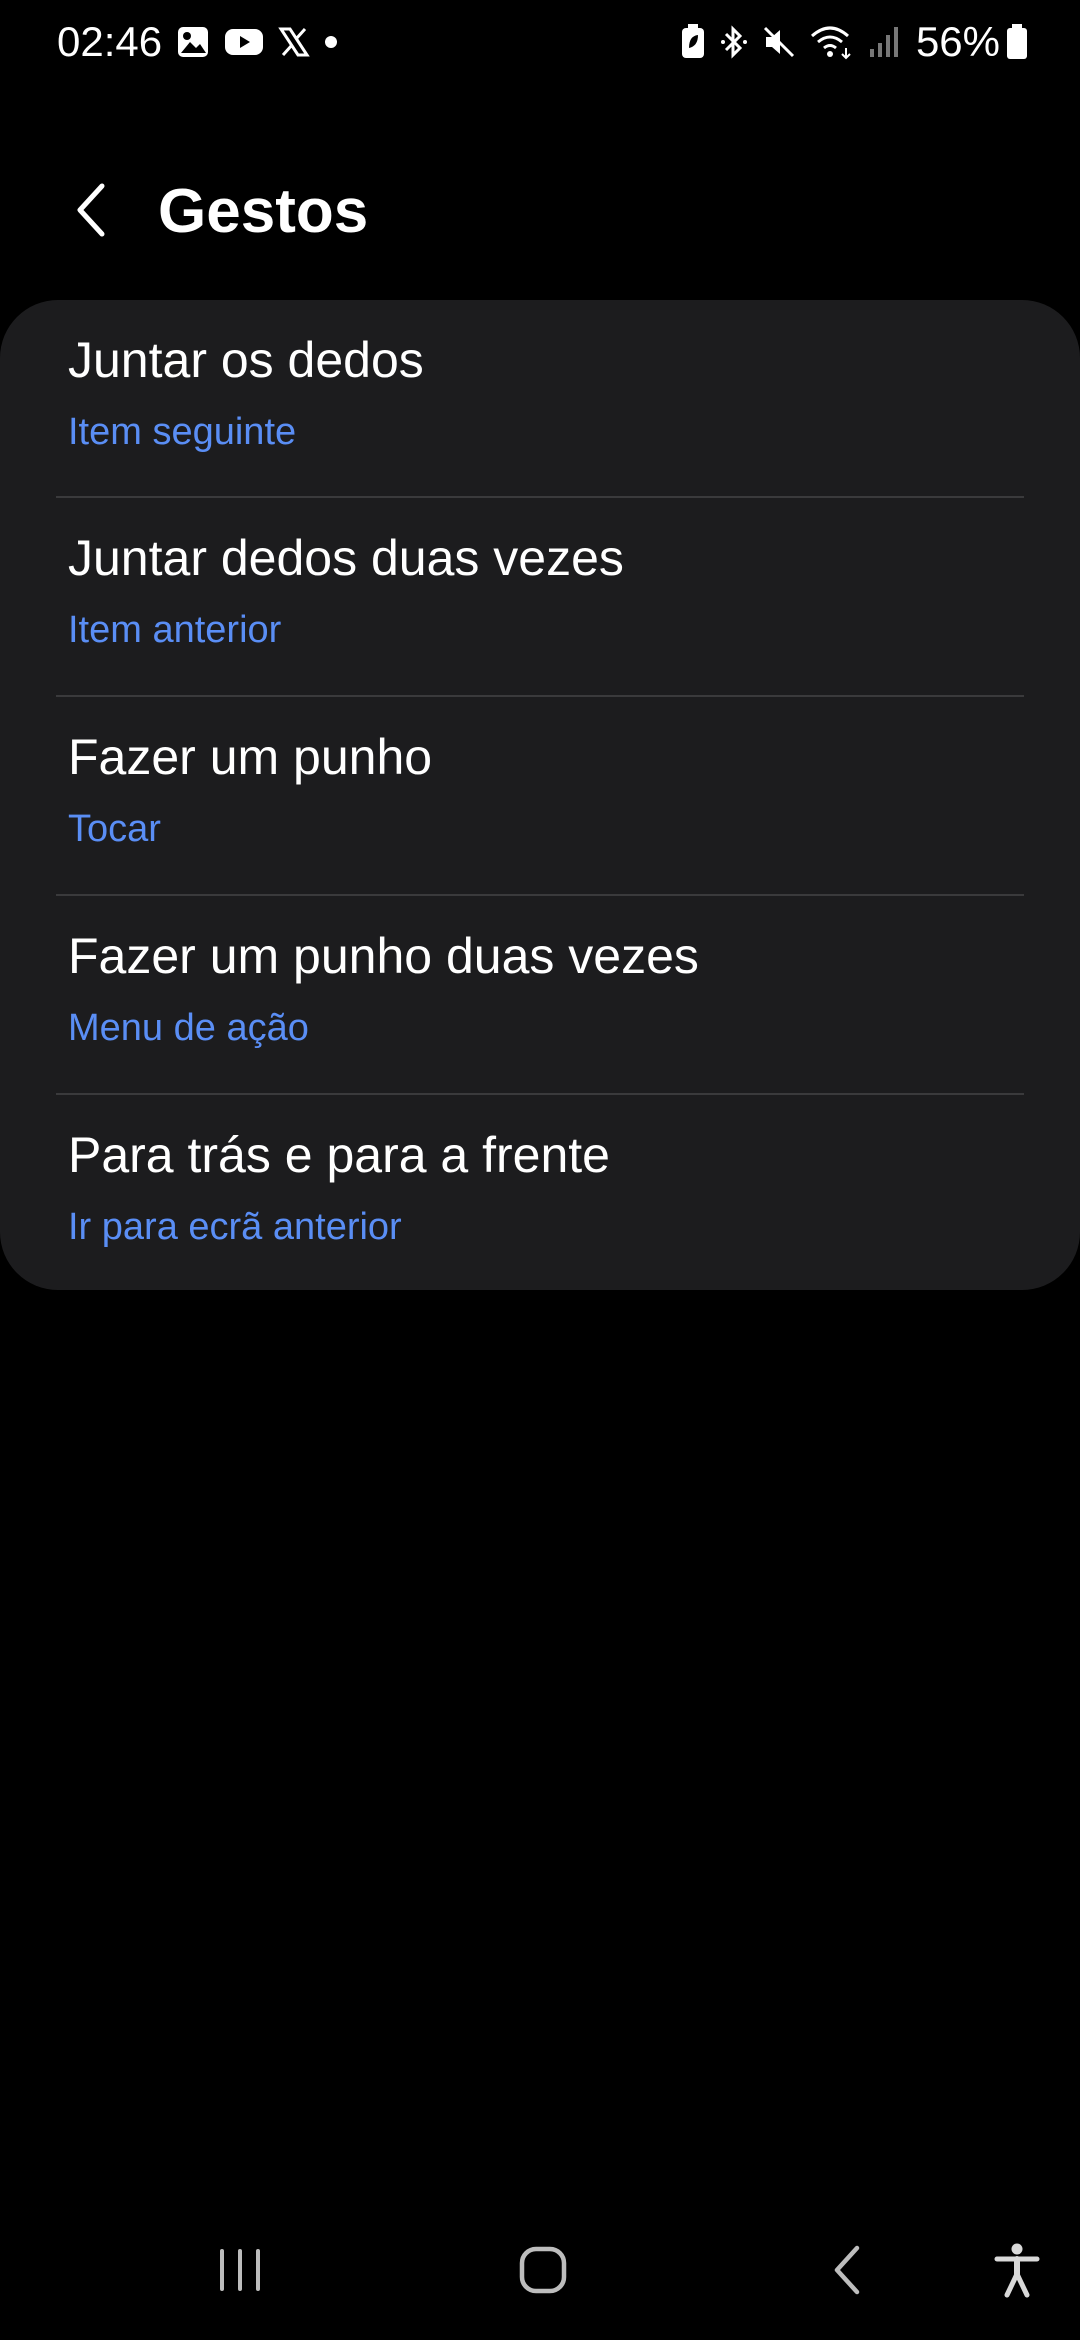  I want to click on gesture-item-fist: Fazer um punho Tocar, so click(540, 796).